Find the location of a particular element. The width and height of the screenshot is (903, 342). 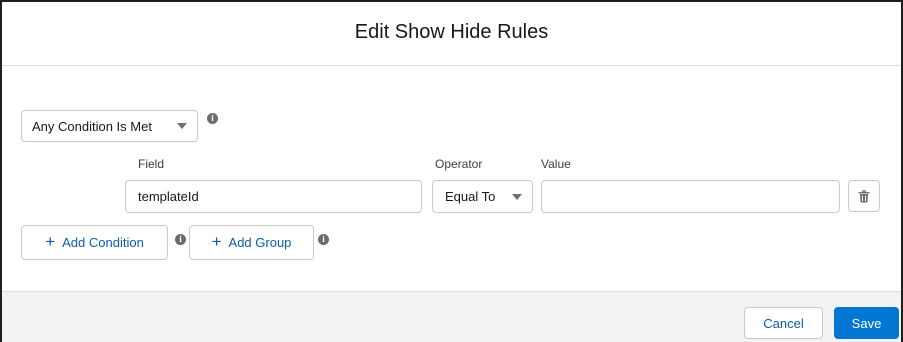

cancel-button: Cancel is located at coordinates (783, 323).